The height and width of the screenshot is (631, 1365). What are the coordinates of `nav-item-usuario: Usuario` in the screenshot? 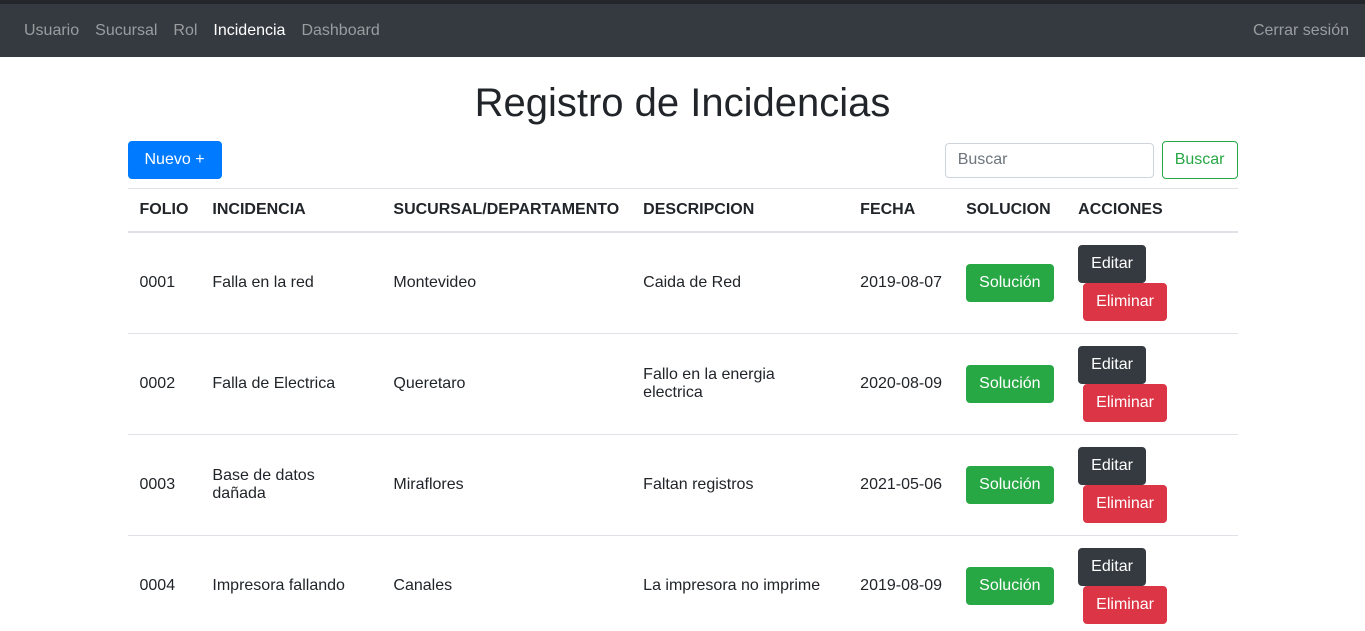 It's located at (51, 31).